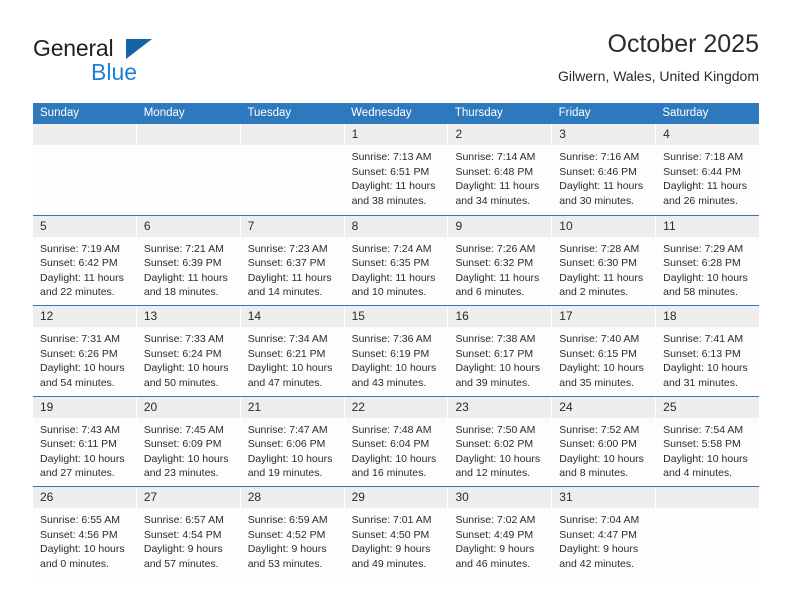 This screenshot has height=612, width=792. Describe the element at coordinates (181, 473) in the screenshot. I see `daylight-duration-line2: and 23 minutes.` at that location.